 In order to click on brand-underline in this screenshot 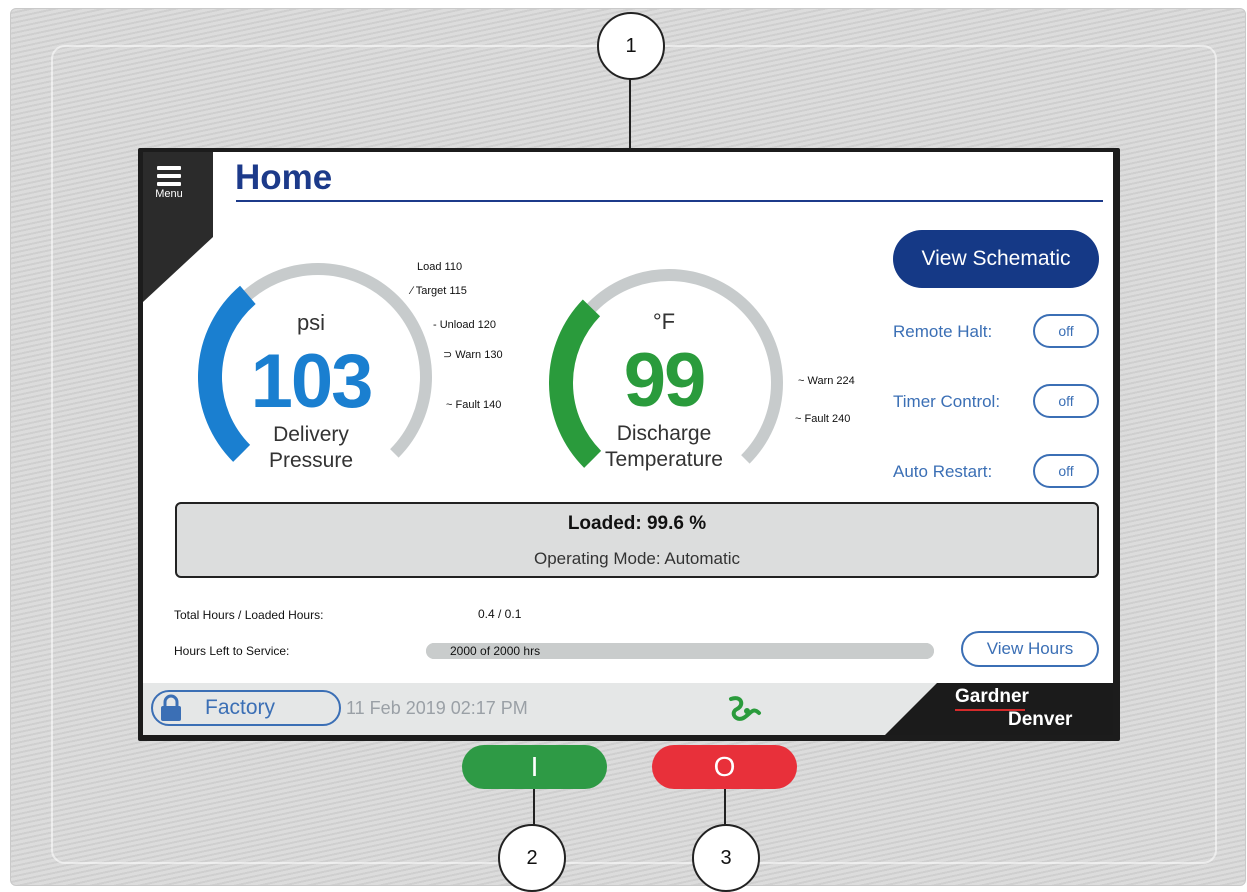, I will do `click(990, 710)`.